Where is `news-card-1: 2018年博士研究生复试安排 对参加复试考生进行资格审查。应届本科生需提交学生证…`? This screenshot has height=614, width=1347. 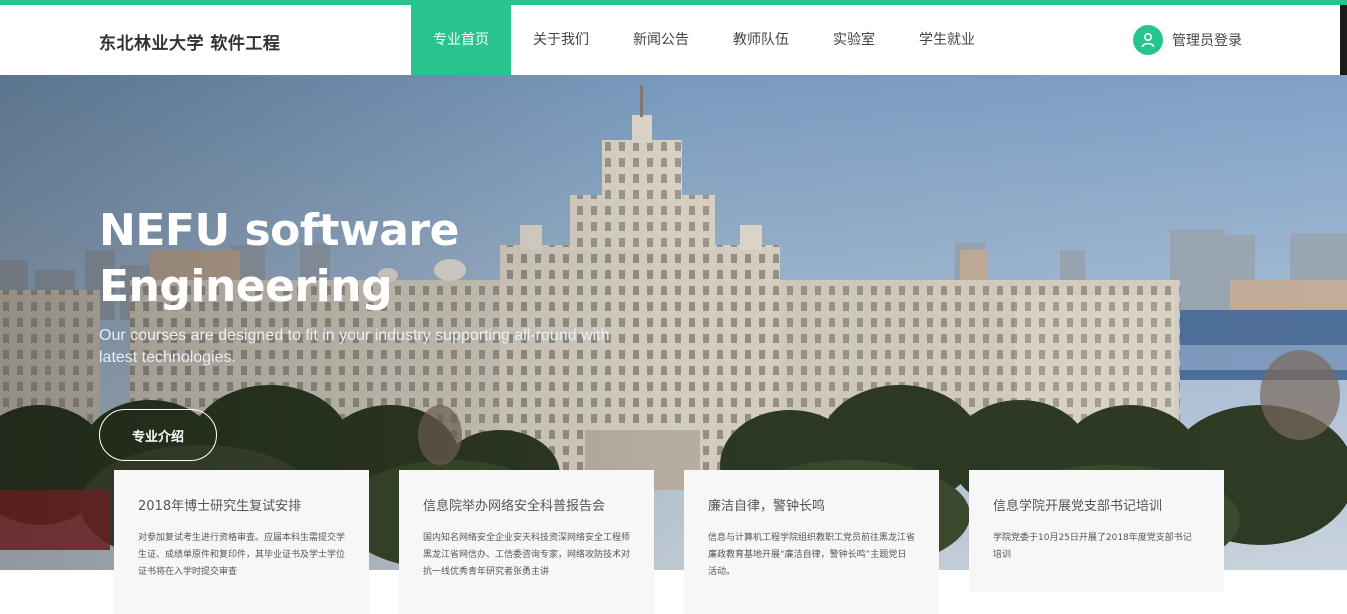 news-card-1: 2018年博士研究生复试安排 对参加复试考生进行资格审查。应届本科生需提交学生证… is located at coordinates (241, 542).